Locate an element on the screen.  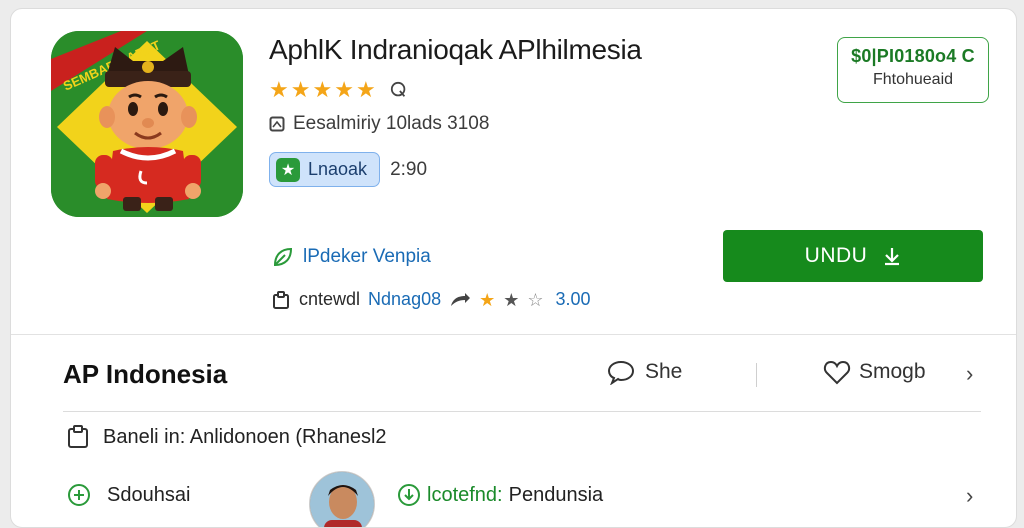
share-label: She is located at coordinates (664, 371).